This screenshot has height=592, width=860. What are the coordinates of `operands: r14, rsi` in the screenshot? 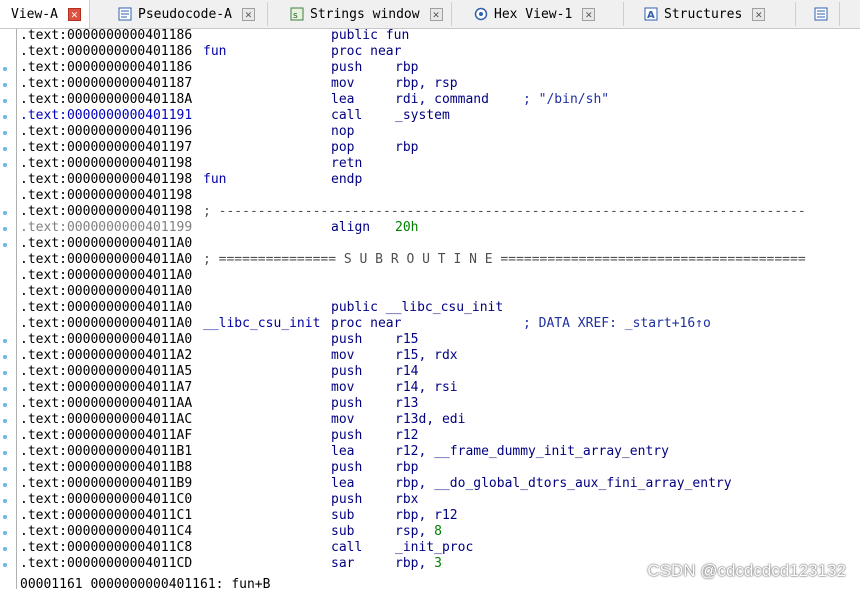 It's located at (426, 388).